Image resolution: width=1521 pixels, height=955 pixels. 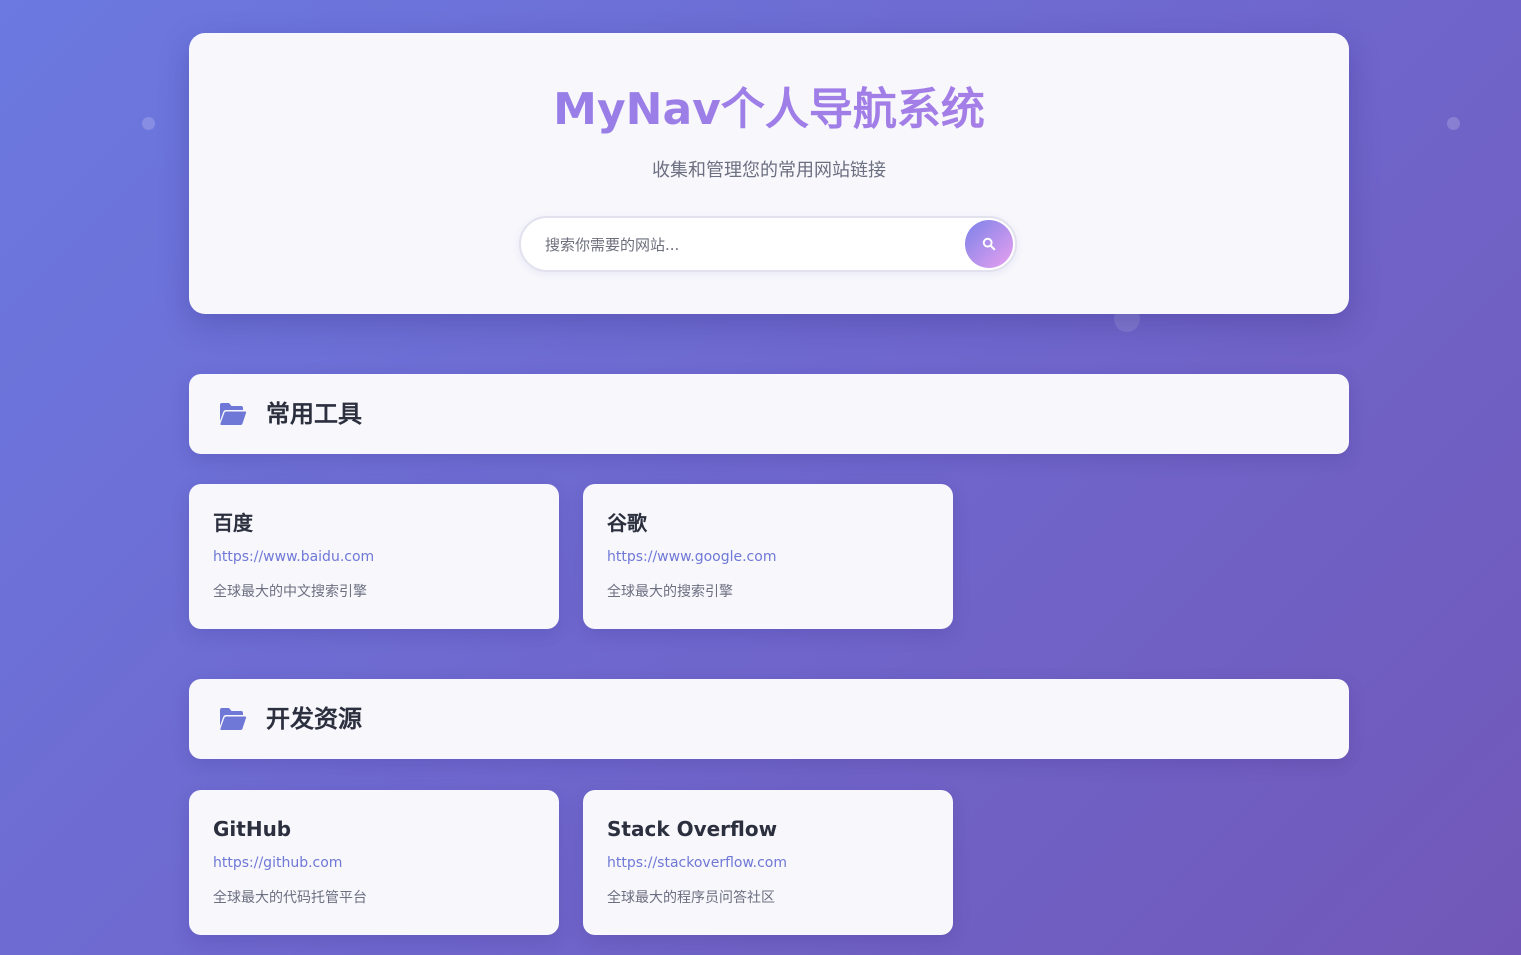 What do you see at coordinates (627, 523) in the screenshot?
I see `link-card-title: 谷歌` at bounding box center [627, 523].